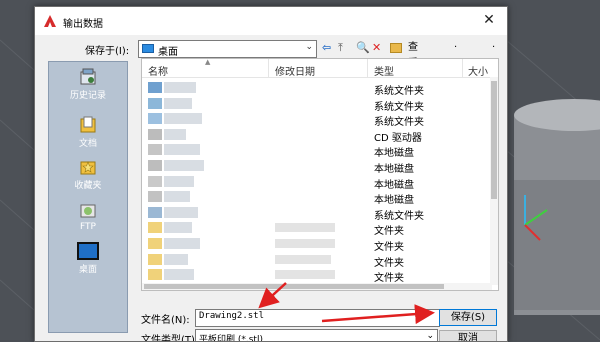 This screenshot has width=600, height=342. What do you see at coordinates (87, 96) in the screenshot?
I see `place-label: 历史记录` at bounding box center [87, 96].